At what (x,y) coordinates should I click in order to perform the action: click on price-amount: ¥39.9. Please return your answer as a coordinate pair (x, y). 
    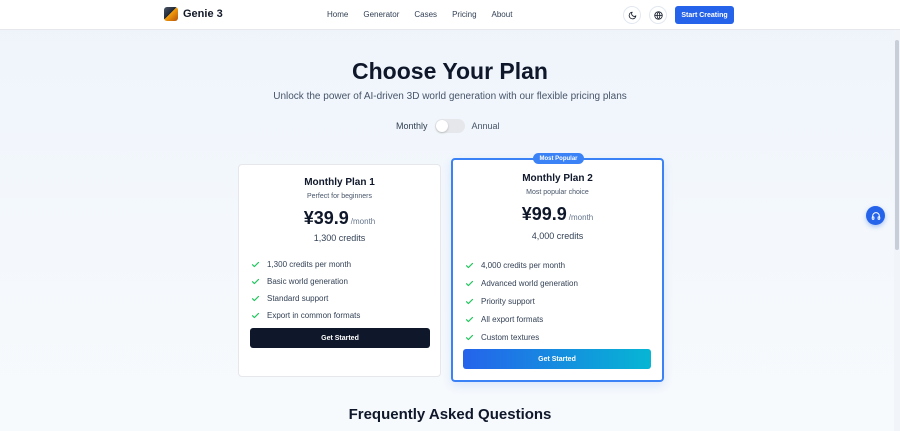
    Looking at the image, I should click on (326, 218).